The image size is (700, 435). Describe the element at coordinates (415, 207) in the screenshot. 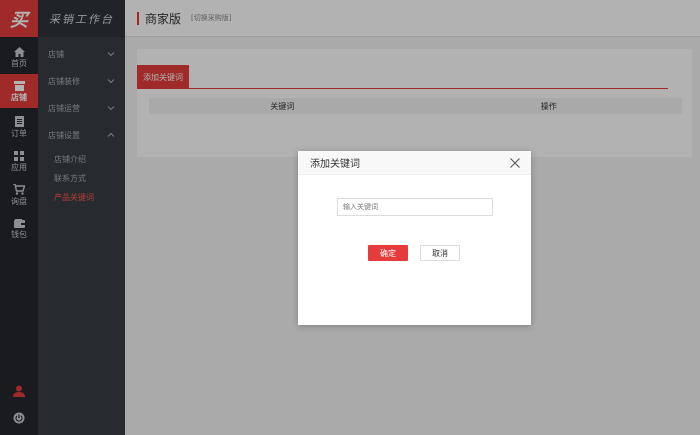

I see `keyword-input` at that location.